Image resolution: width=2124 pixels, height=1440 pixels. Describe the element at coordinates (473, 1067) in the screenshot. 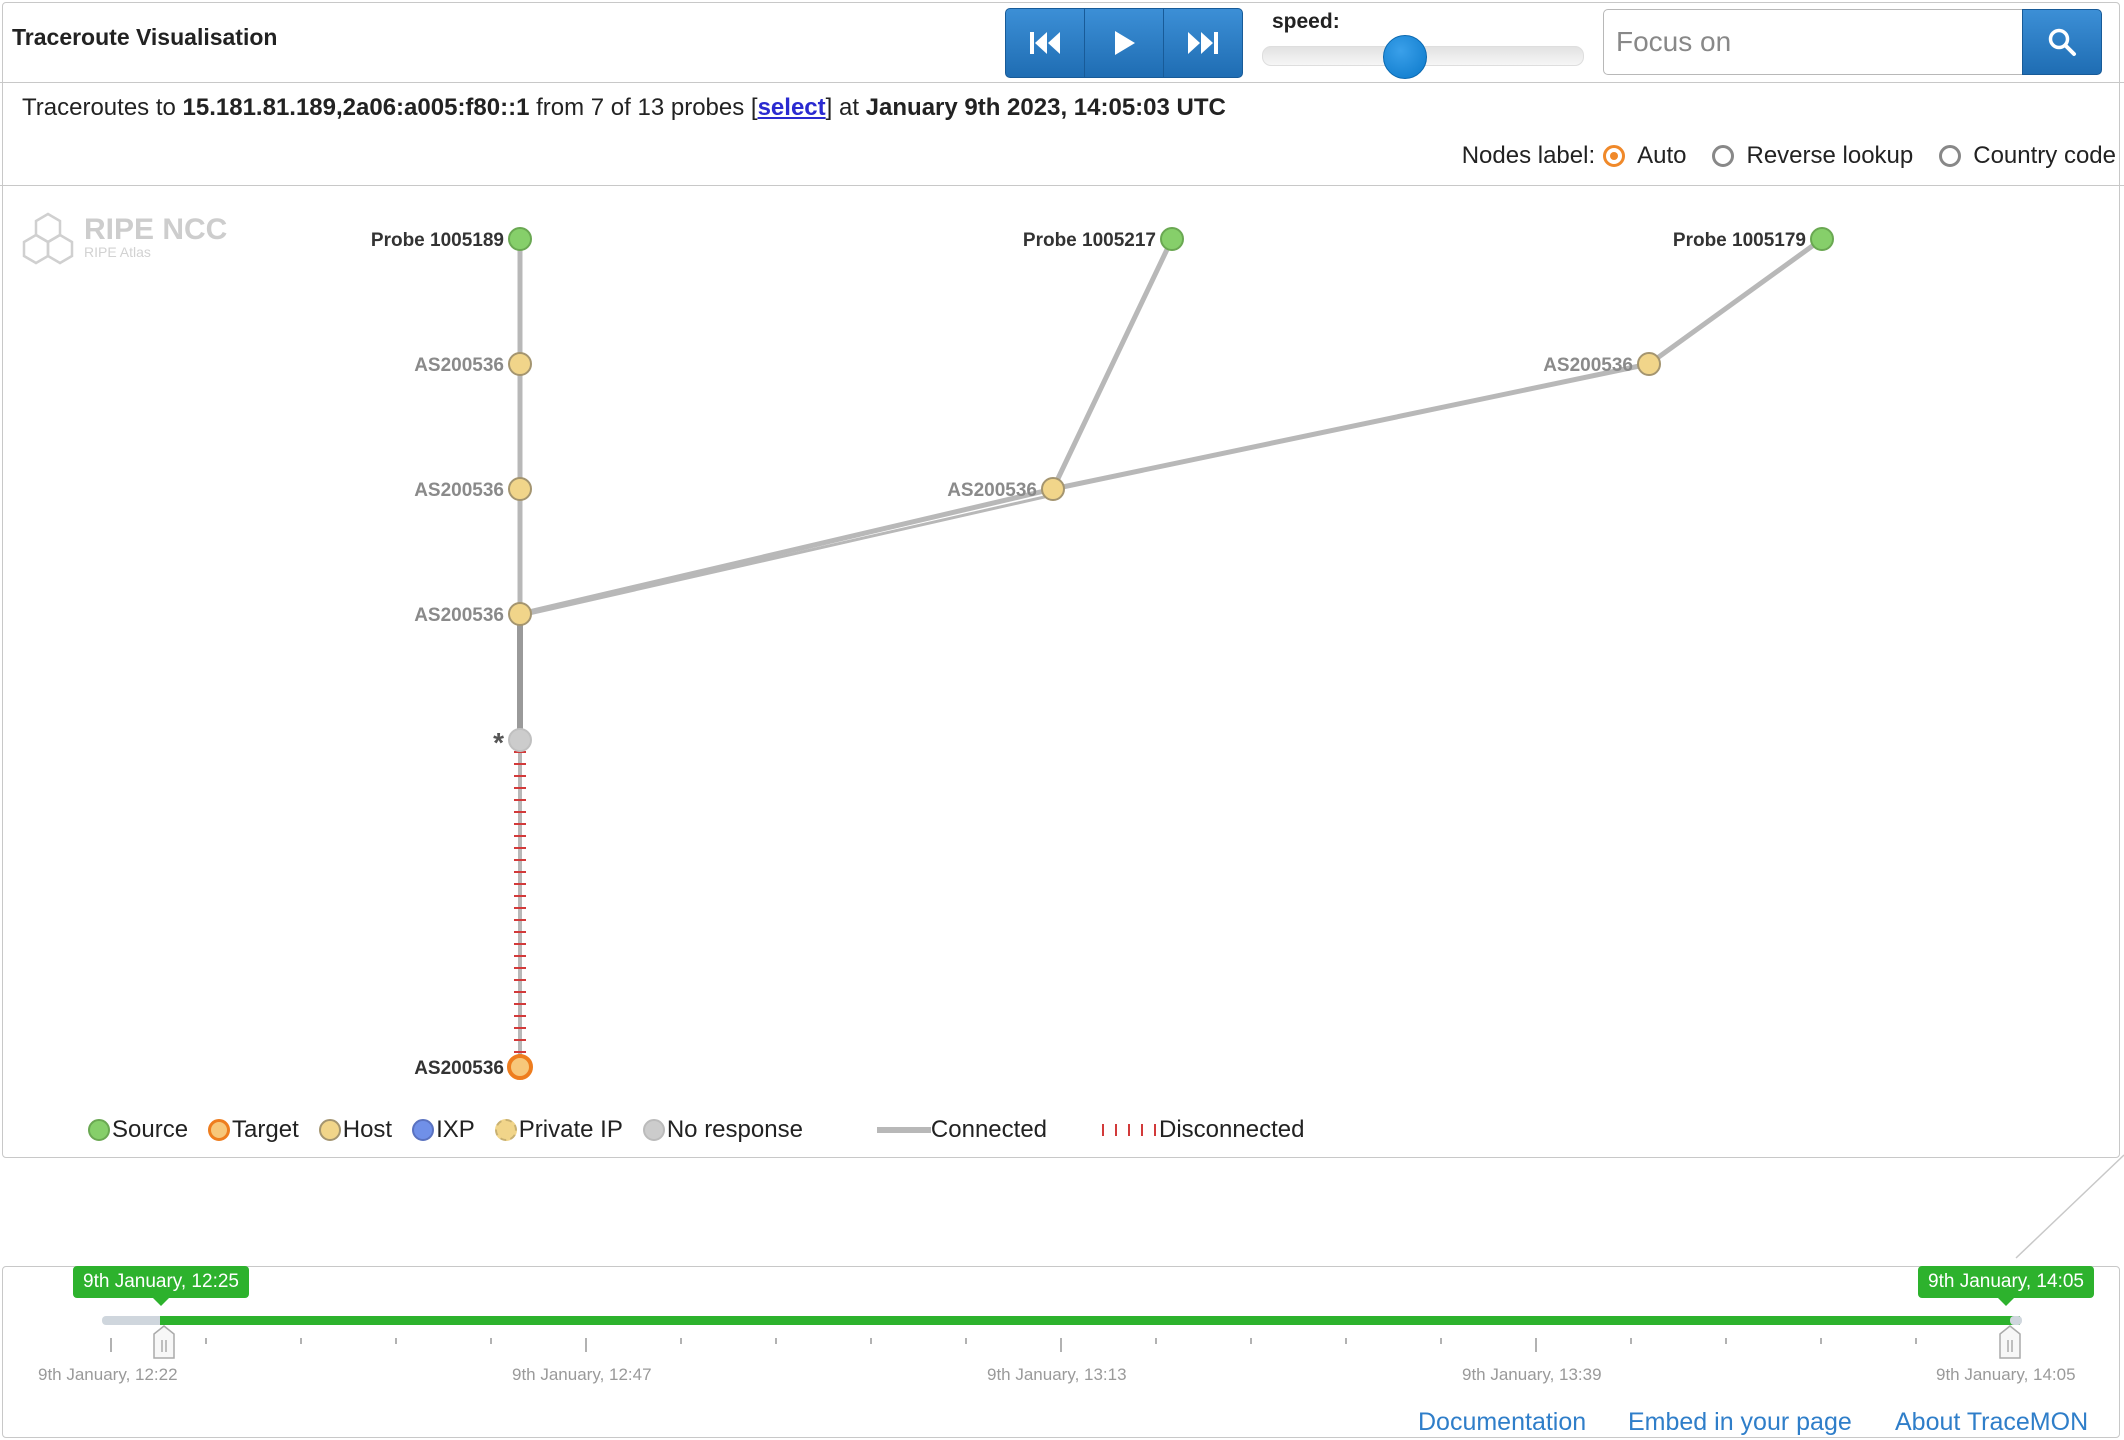

I see `node-target: AS200536` at that location.